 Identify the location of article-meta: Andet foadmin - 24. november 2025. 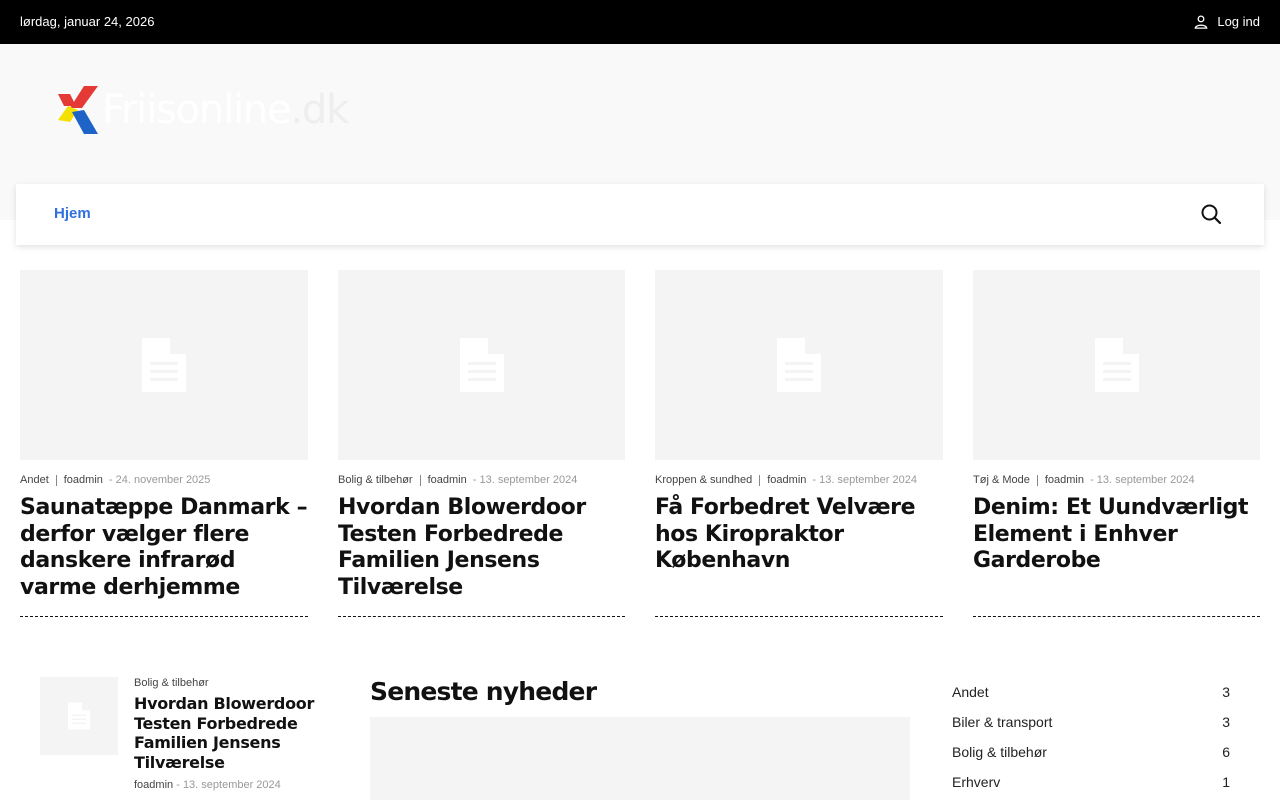
(115, 480).